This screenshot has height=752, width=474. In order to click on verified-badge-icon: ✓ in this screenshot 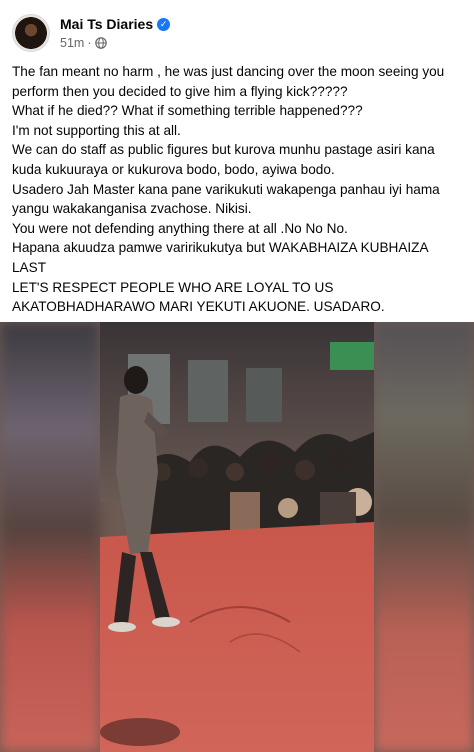, I will do `click(164, 24)`.